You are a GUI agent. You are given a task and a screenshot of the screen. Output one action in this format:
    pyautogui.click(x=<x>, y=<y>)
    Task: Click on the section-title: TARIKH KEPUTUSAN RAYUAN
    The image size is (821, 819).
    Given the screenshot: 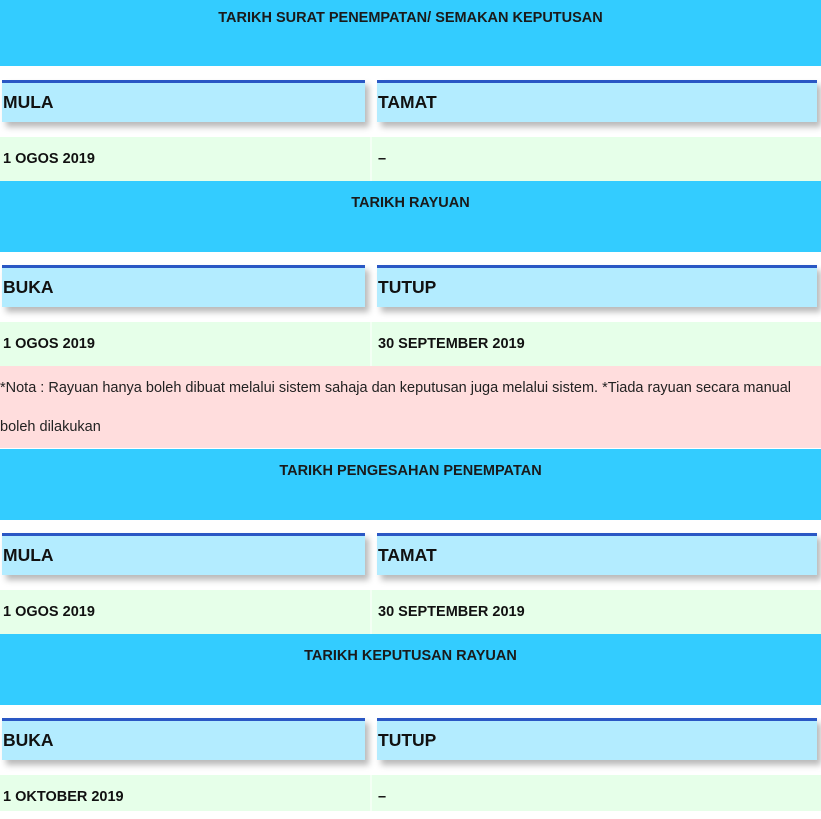 What is the action you would take?
    pyautogui.click(x=410, y=656)
    